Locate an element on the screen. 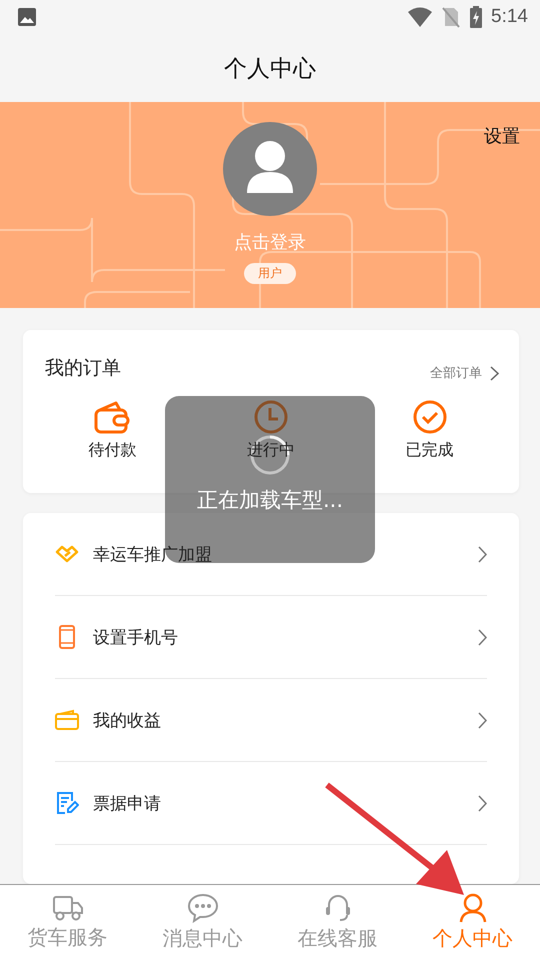 The width and height of the screenshot is (540, 960). wallet-icon is located at coordinates (112, 417).